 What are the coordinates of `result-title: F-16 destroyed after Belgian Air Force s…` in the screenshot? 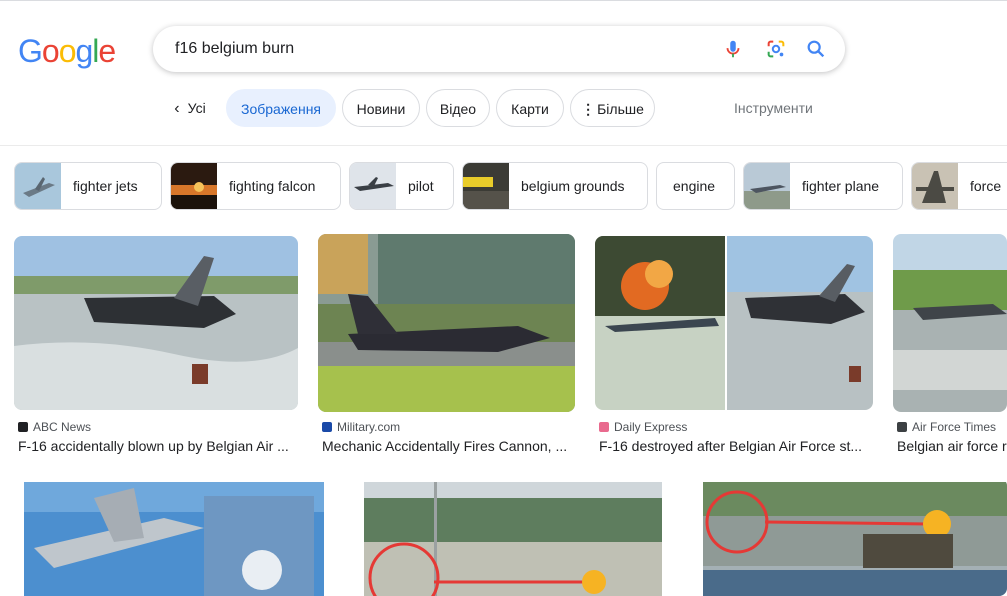 It's located at (734, 446).